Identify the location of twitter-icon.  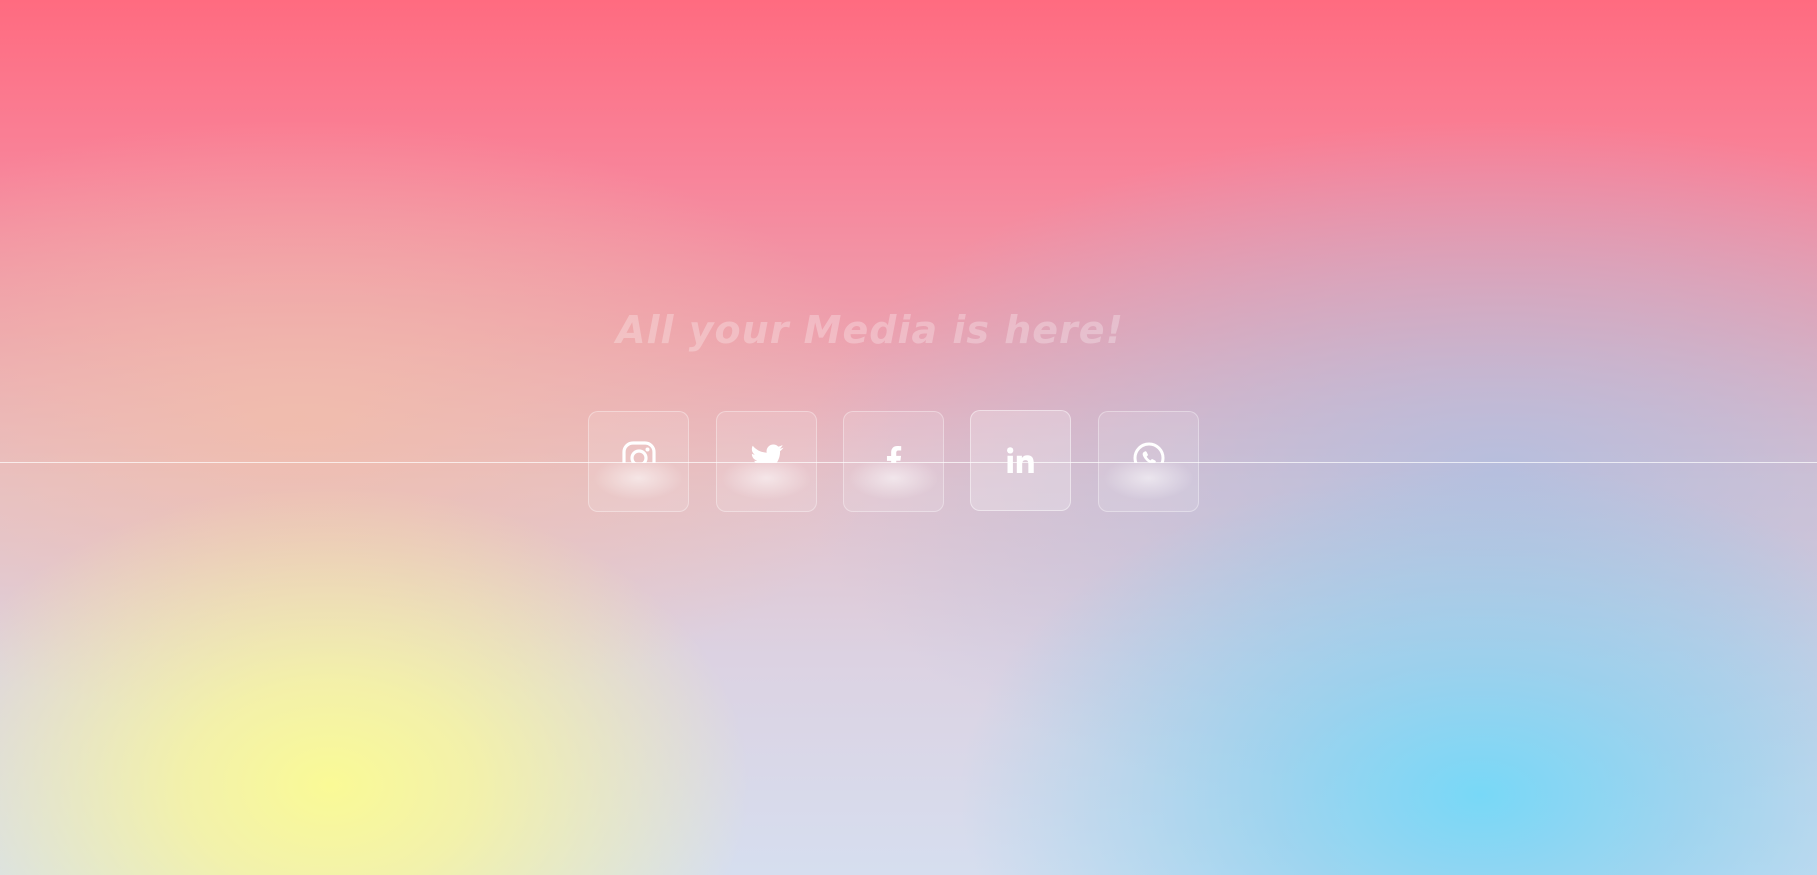
(767, 451).